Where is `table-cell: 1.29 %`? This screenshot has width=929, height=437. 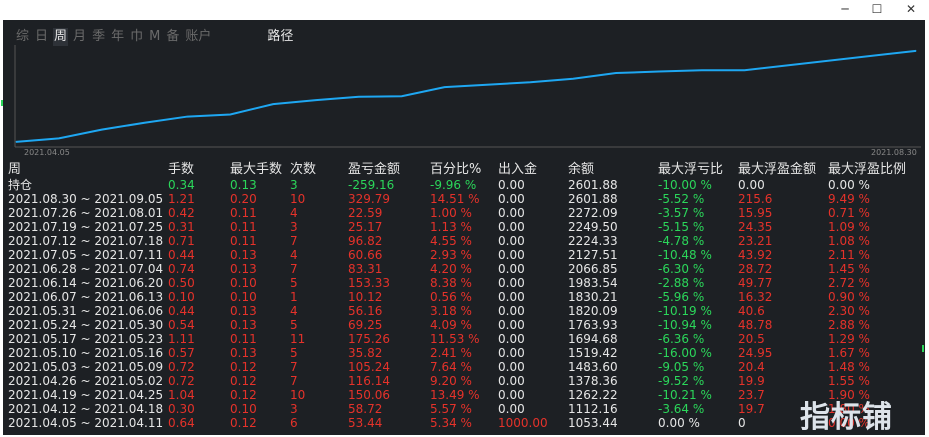
table-cell: 1.29 % is located at coordinates (849, 339).